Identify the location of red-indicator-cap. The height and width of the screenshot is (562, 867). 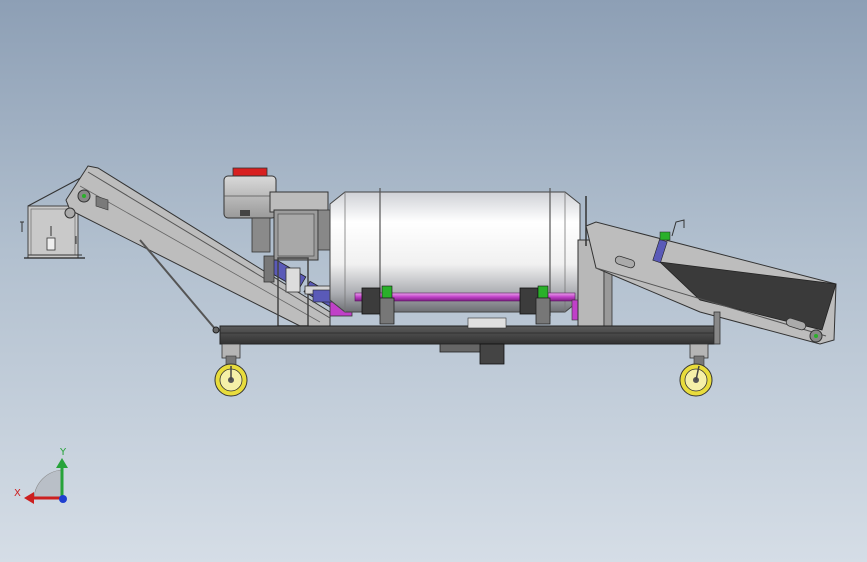
(250, 172).